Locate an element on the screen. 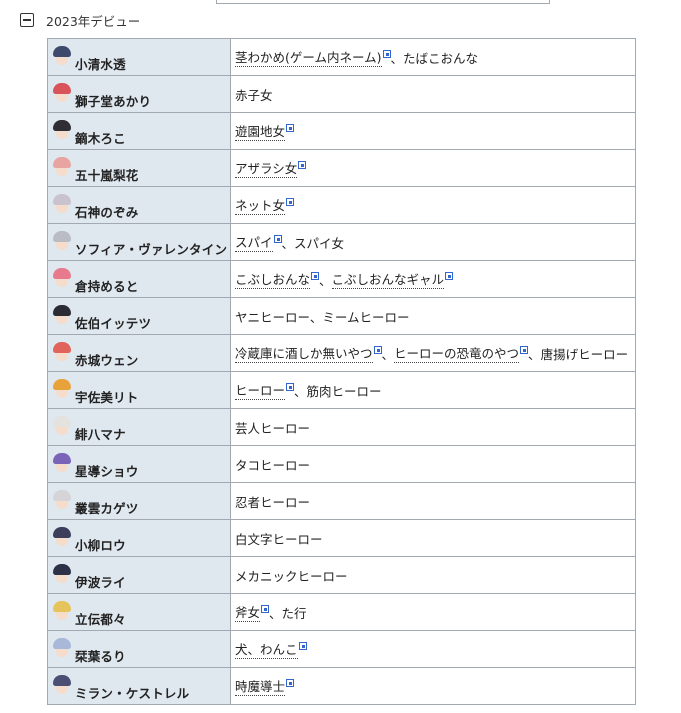 This screenshot has height=713, width=681. talent-name-cell: 赤城ウェン is located at coordinates (139, 353).